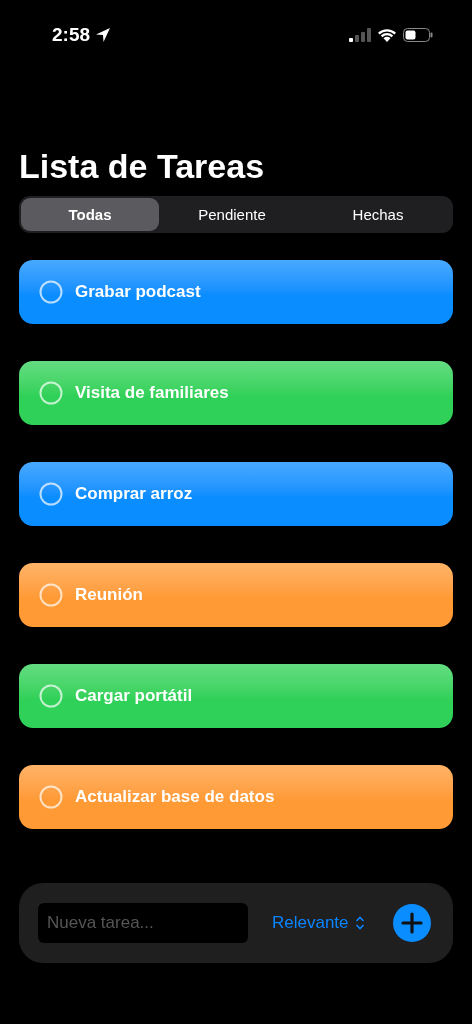 Image resolution: width=472 pixels, height=1024 pixels. Describe the element at coordinates (418, 35) in the screenshot. I see `battery-icon` at that location.